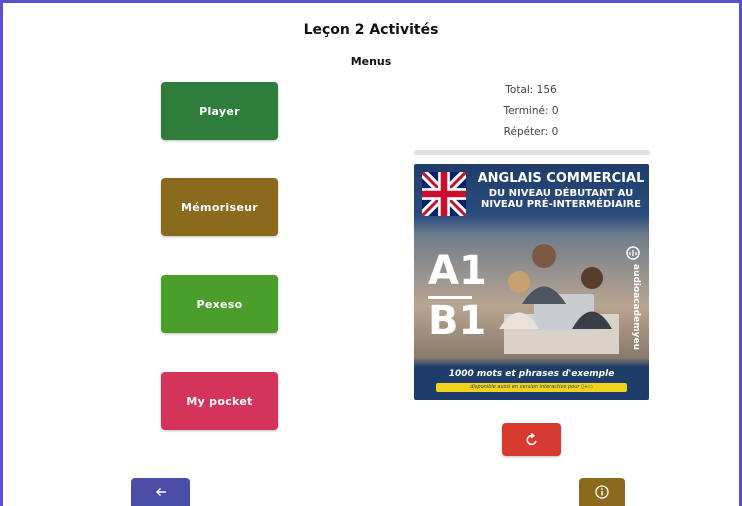  I want to click on repeat-count: Répéter: 0, so click(531, 132).